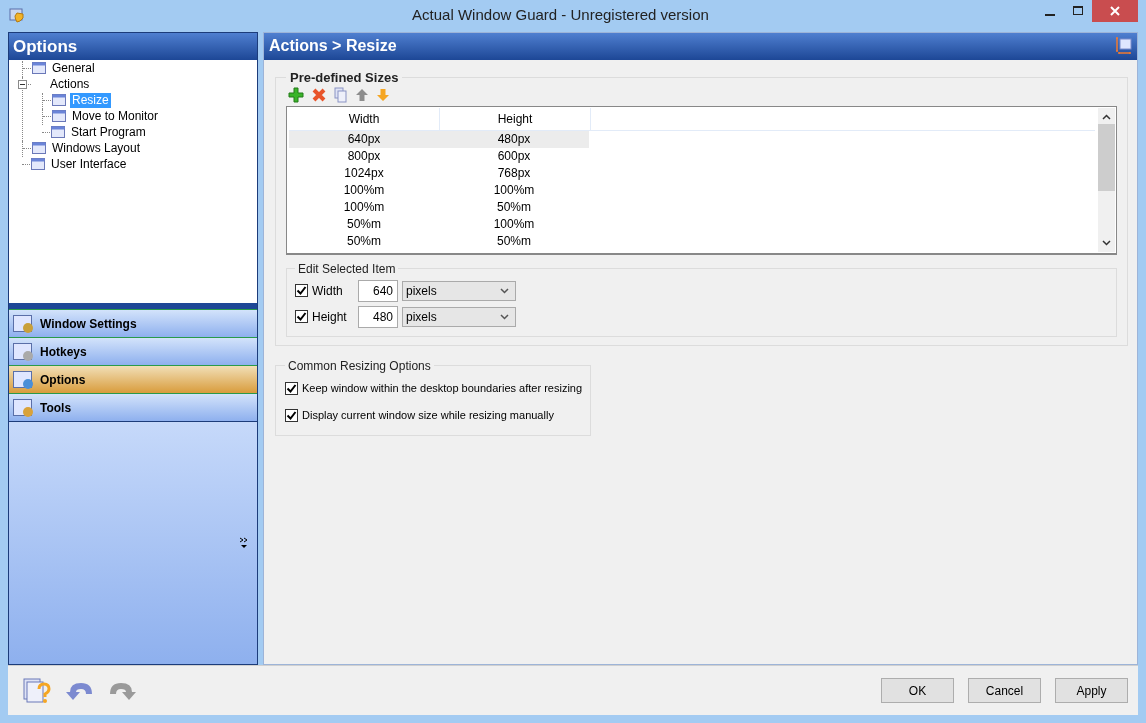 The width and height of the screenshot is (1146, 723). What do you see at coordinates (692, 241) in the screenshot?
I see `table-row: 50%m 50%m` at bounding box center [692, 241].